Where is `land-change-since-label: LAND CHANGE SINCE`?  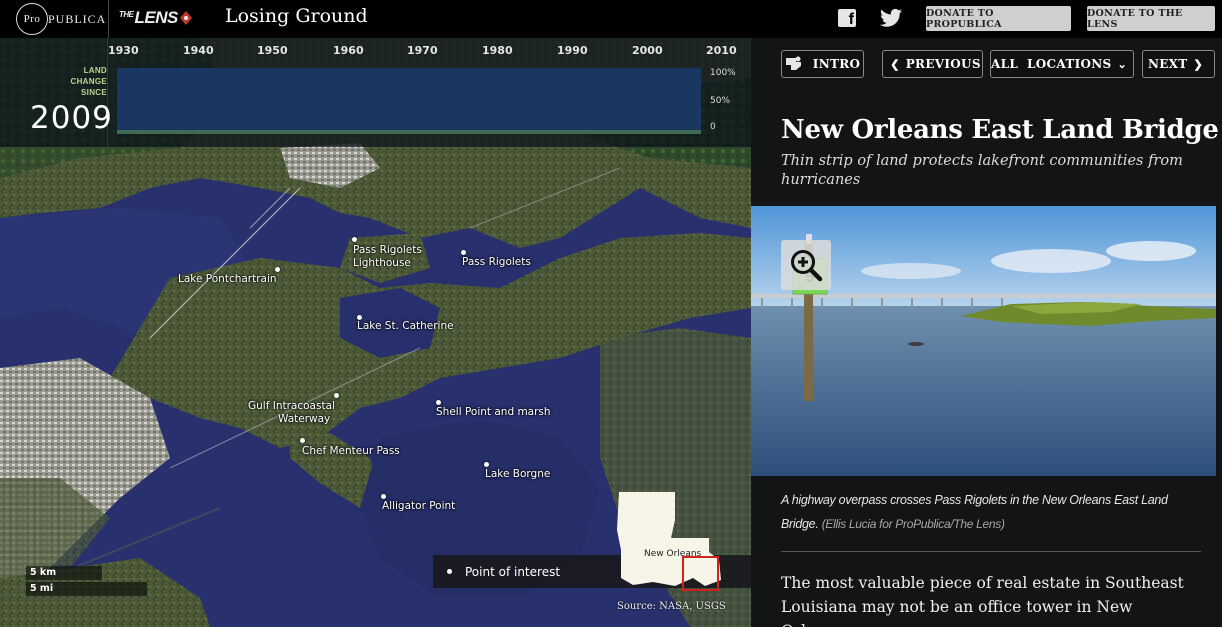
land-change-since-label: LAND CHANGE SINCE is located at coordinates (81, 81).